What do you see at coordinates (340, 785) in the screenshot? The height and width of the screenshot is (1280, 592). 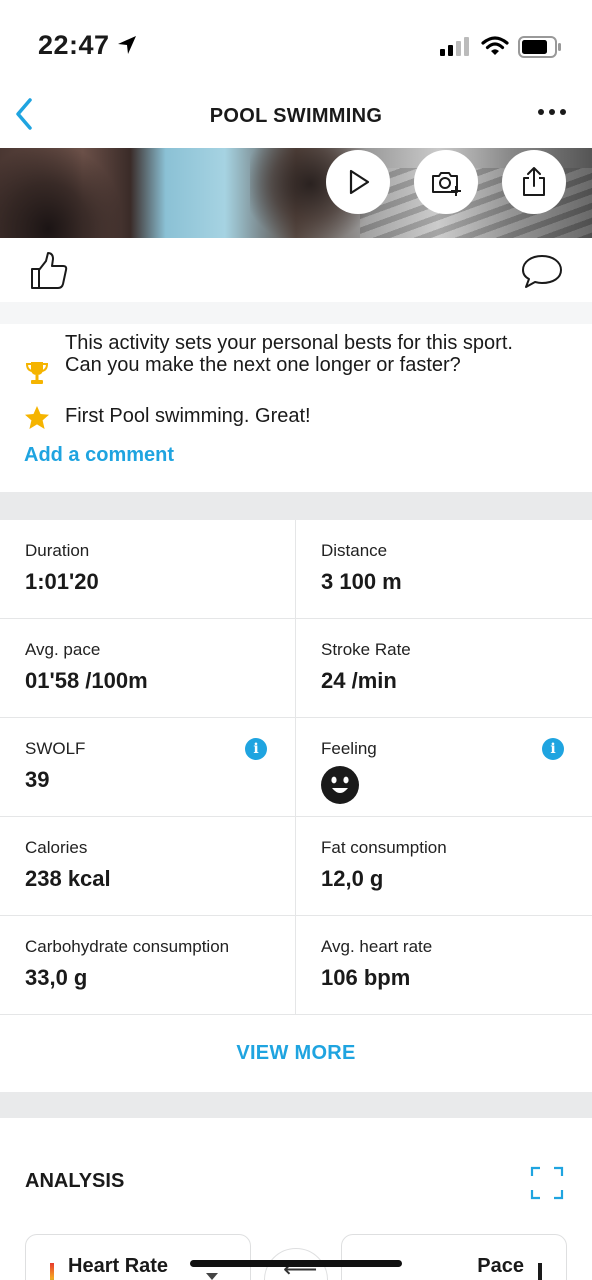 I see `feeling-face-icon` at bounding box center [340, 785].